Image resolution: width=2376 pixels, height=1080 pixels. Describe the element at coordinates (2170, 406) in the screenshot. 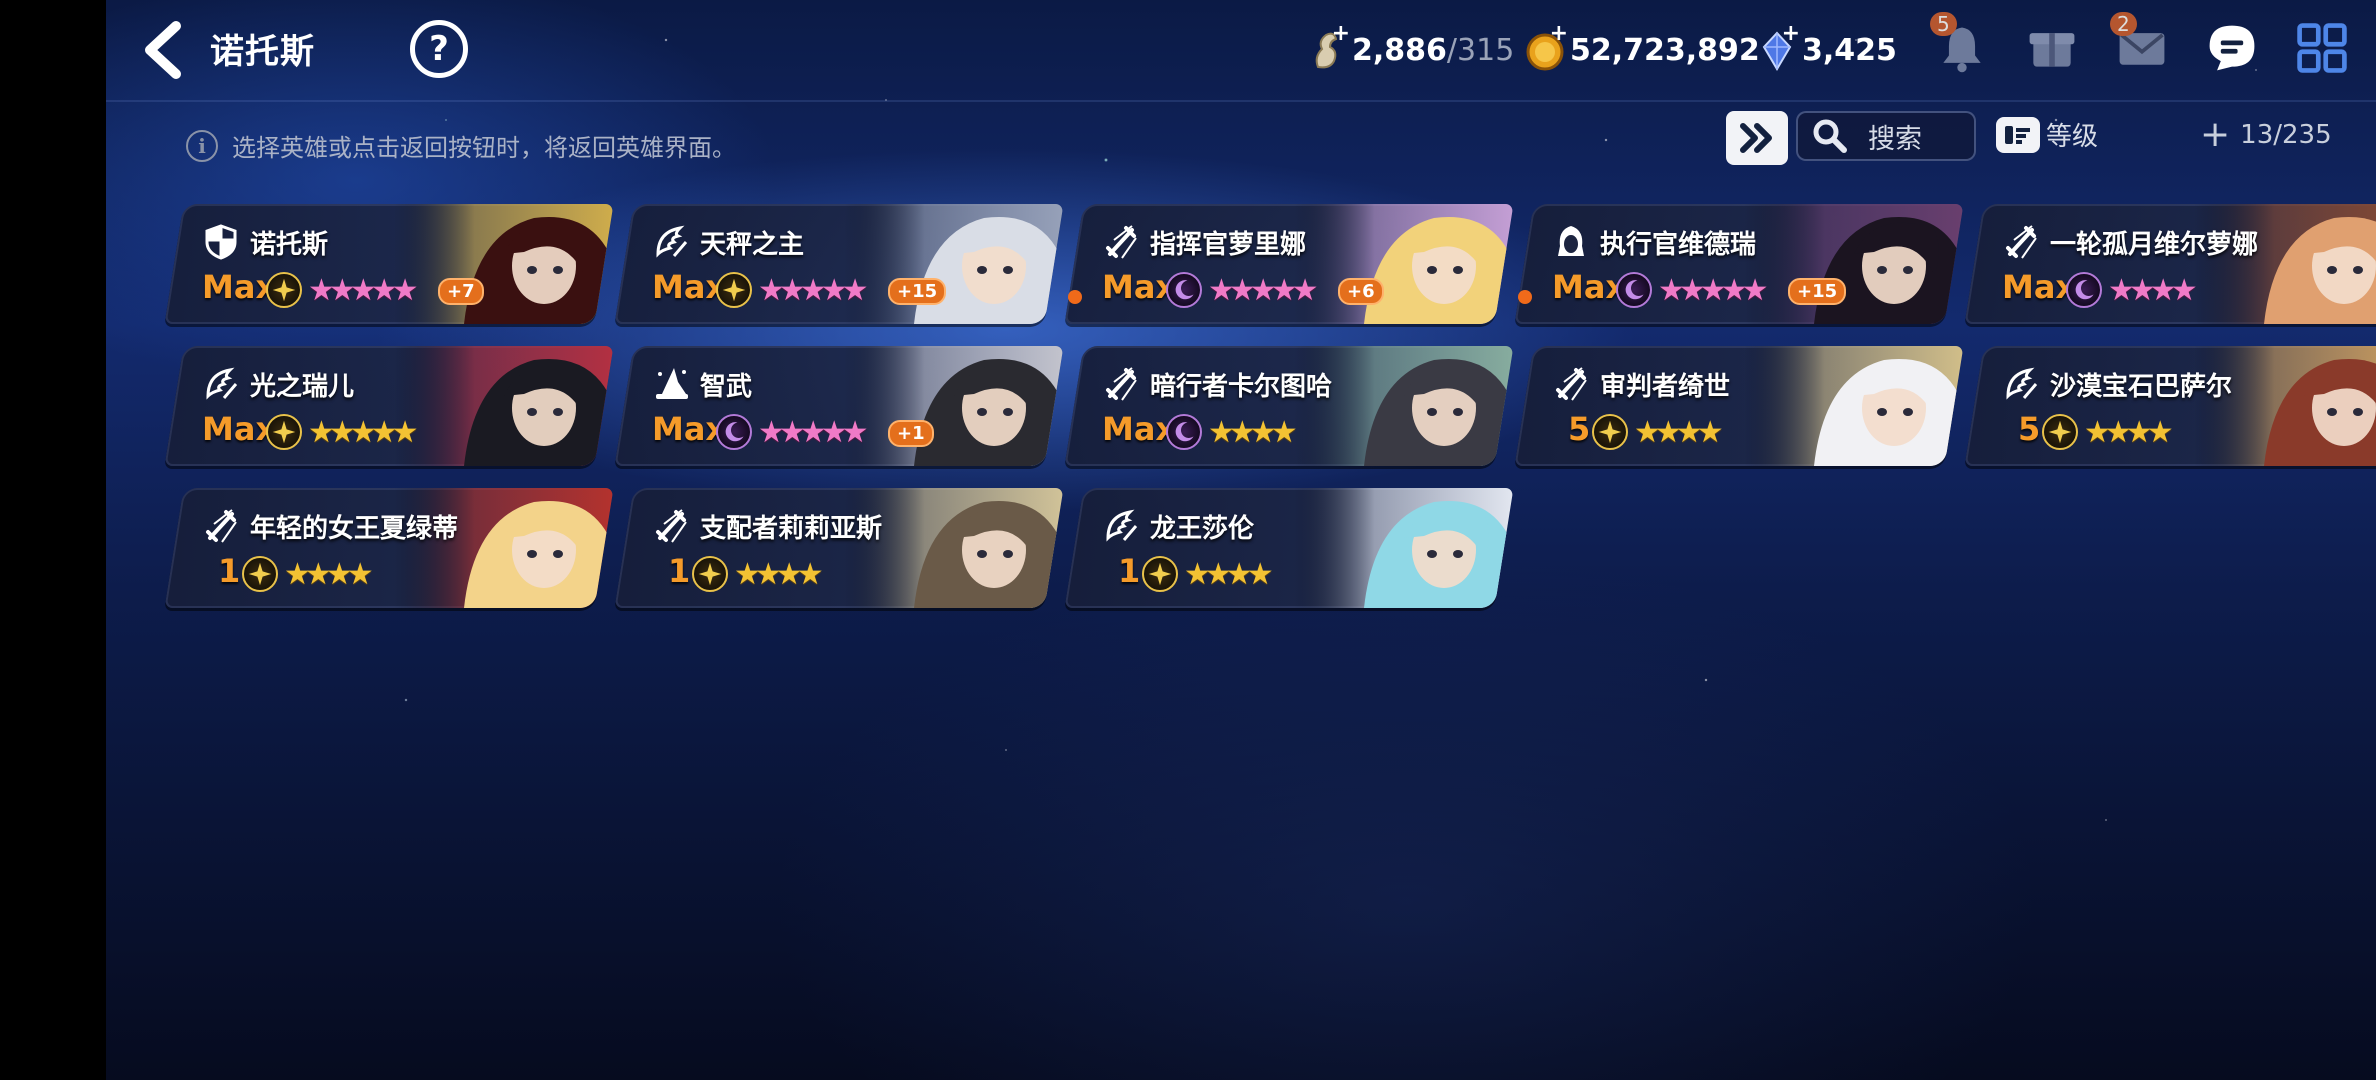

I see `hero-card: 沙漠宝石巴萨尔 5 ★ ★ ★ ★` at that location.